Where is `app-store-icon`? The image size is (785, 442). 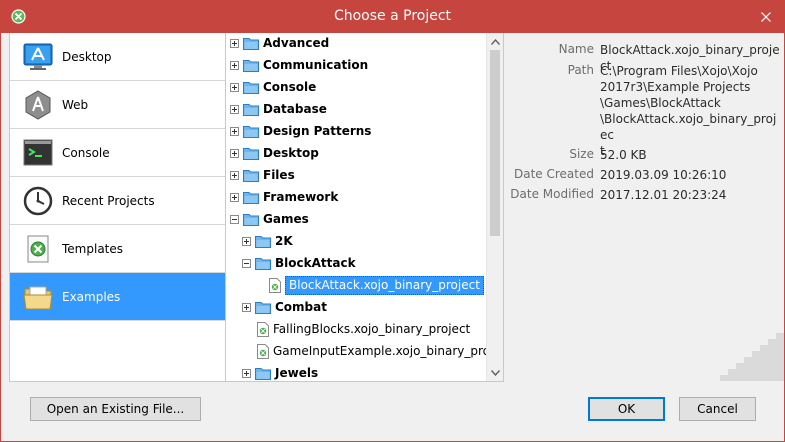 app-store-icon is located at coordinates (38, 57).